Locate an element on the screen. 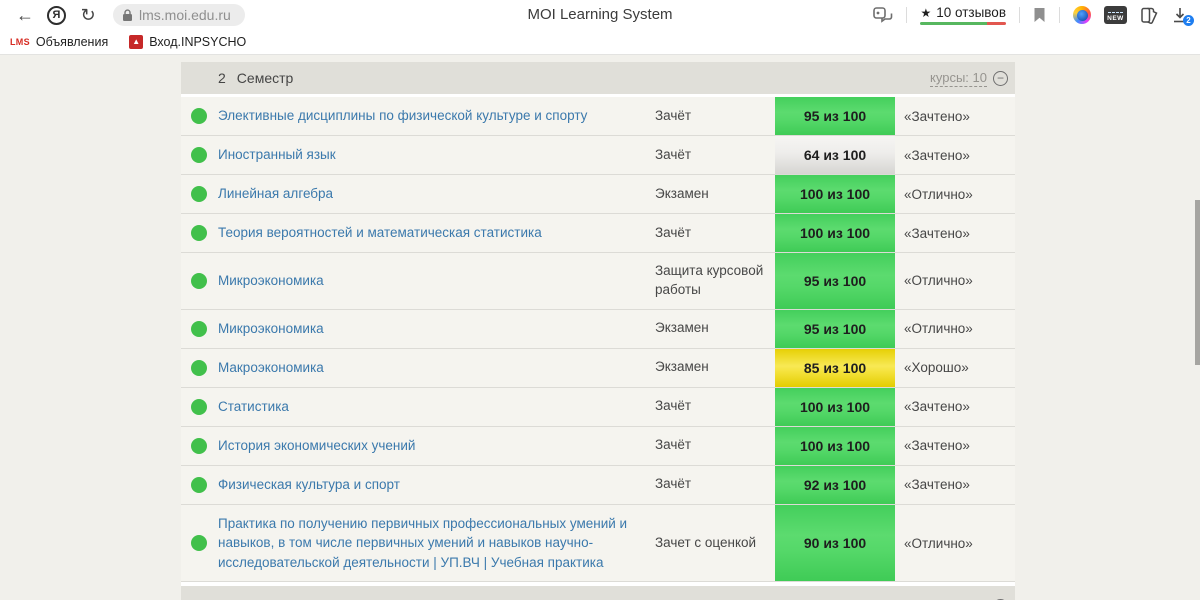 The width and height of the screenshot is (1200, 600). dashed-selection-decoration is located at coordinates (1115, 12).